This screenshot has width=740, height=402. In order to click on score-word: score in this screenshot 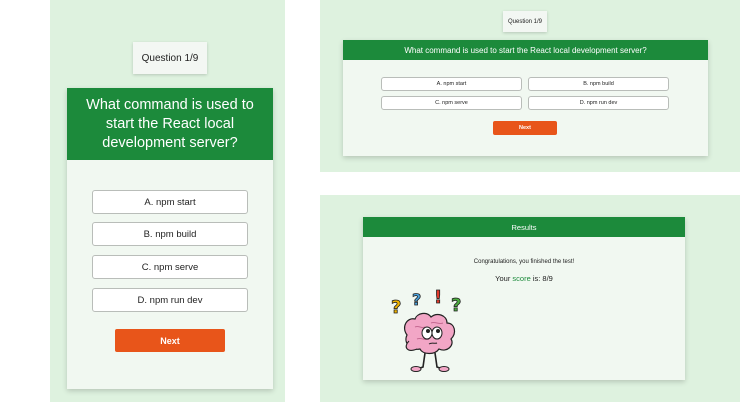, I will do `click(521, 278)`.